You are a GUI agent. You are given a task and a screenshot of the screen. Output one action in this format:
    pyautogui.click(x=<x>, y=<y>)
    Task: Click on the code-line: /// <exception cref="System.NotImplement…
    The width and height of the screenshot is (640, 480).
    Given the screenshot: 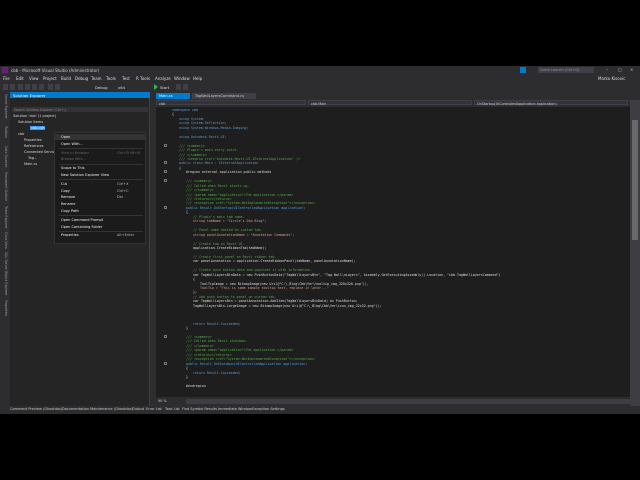 What is the action you would take?
    pyautogui.click(x=250, y=203)
    